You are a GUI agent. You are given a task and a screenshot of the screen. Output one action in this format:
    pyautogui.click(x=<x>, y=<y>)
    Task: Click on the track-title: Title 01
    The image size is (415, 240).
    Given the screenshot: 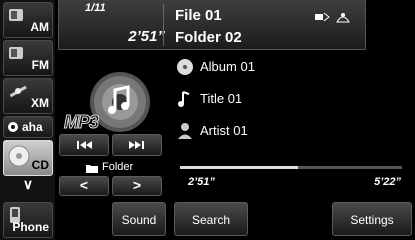 What is the action you would take?
    pyautogui.click(x=221, y=98)
    